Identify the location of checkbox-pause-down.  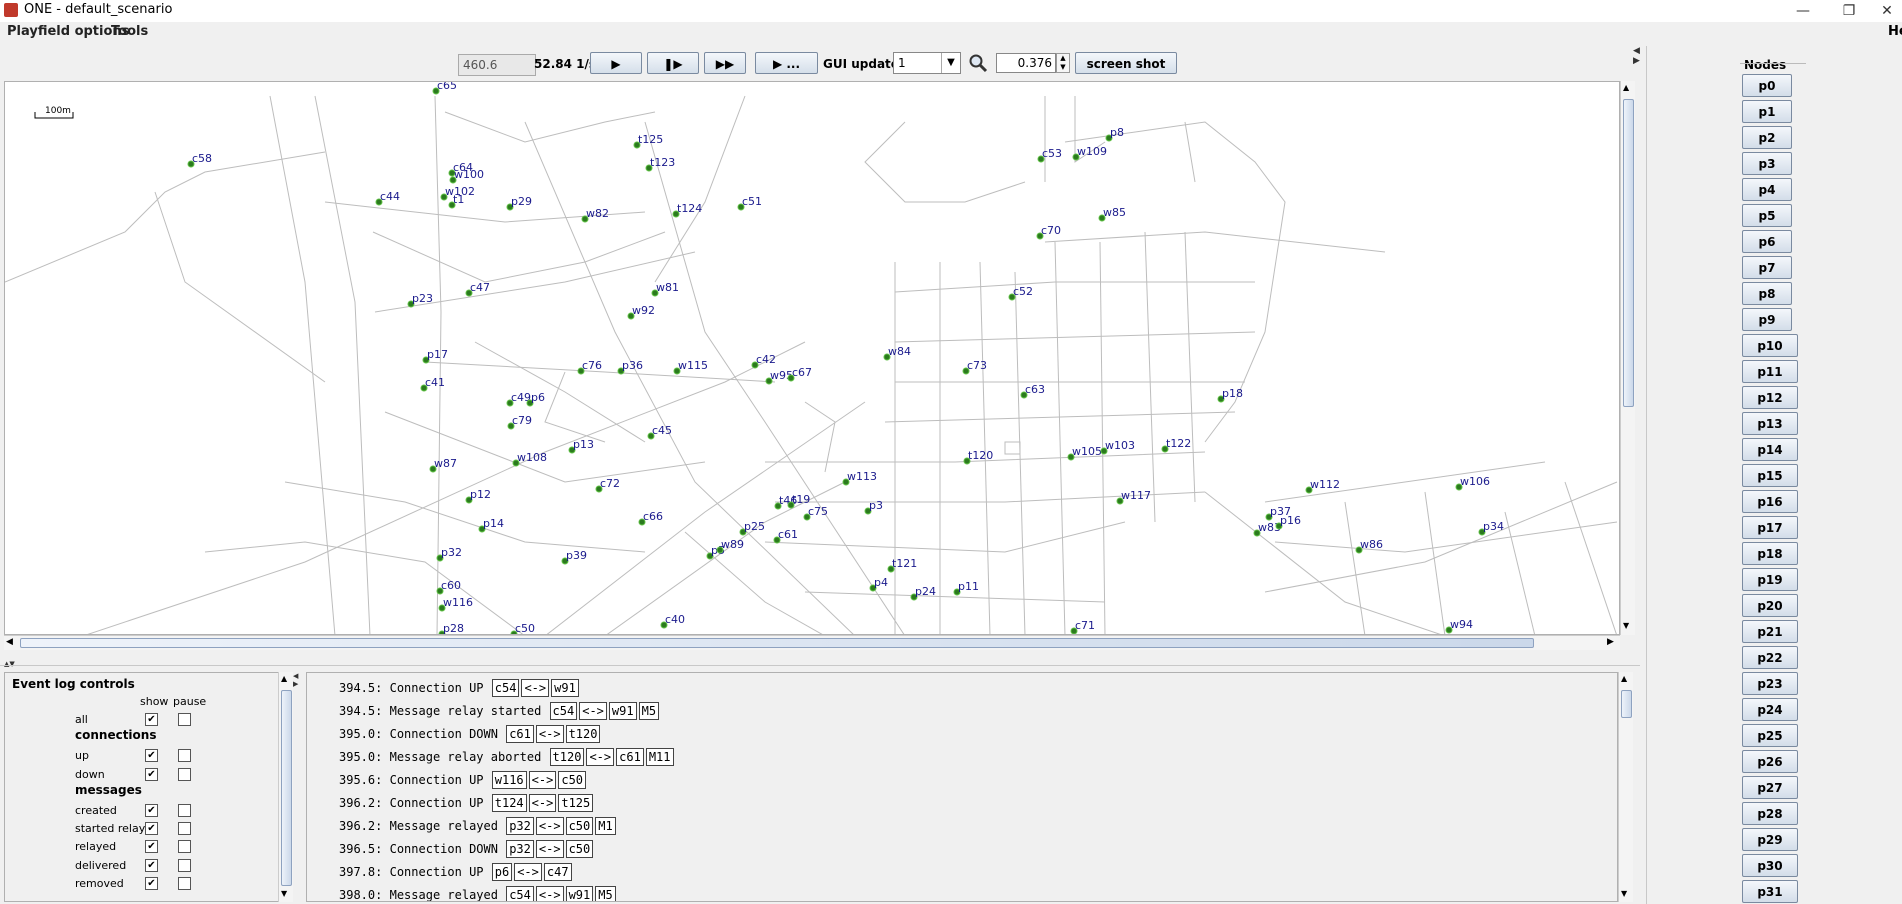
(184, 774).